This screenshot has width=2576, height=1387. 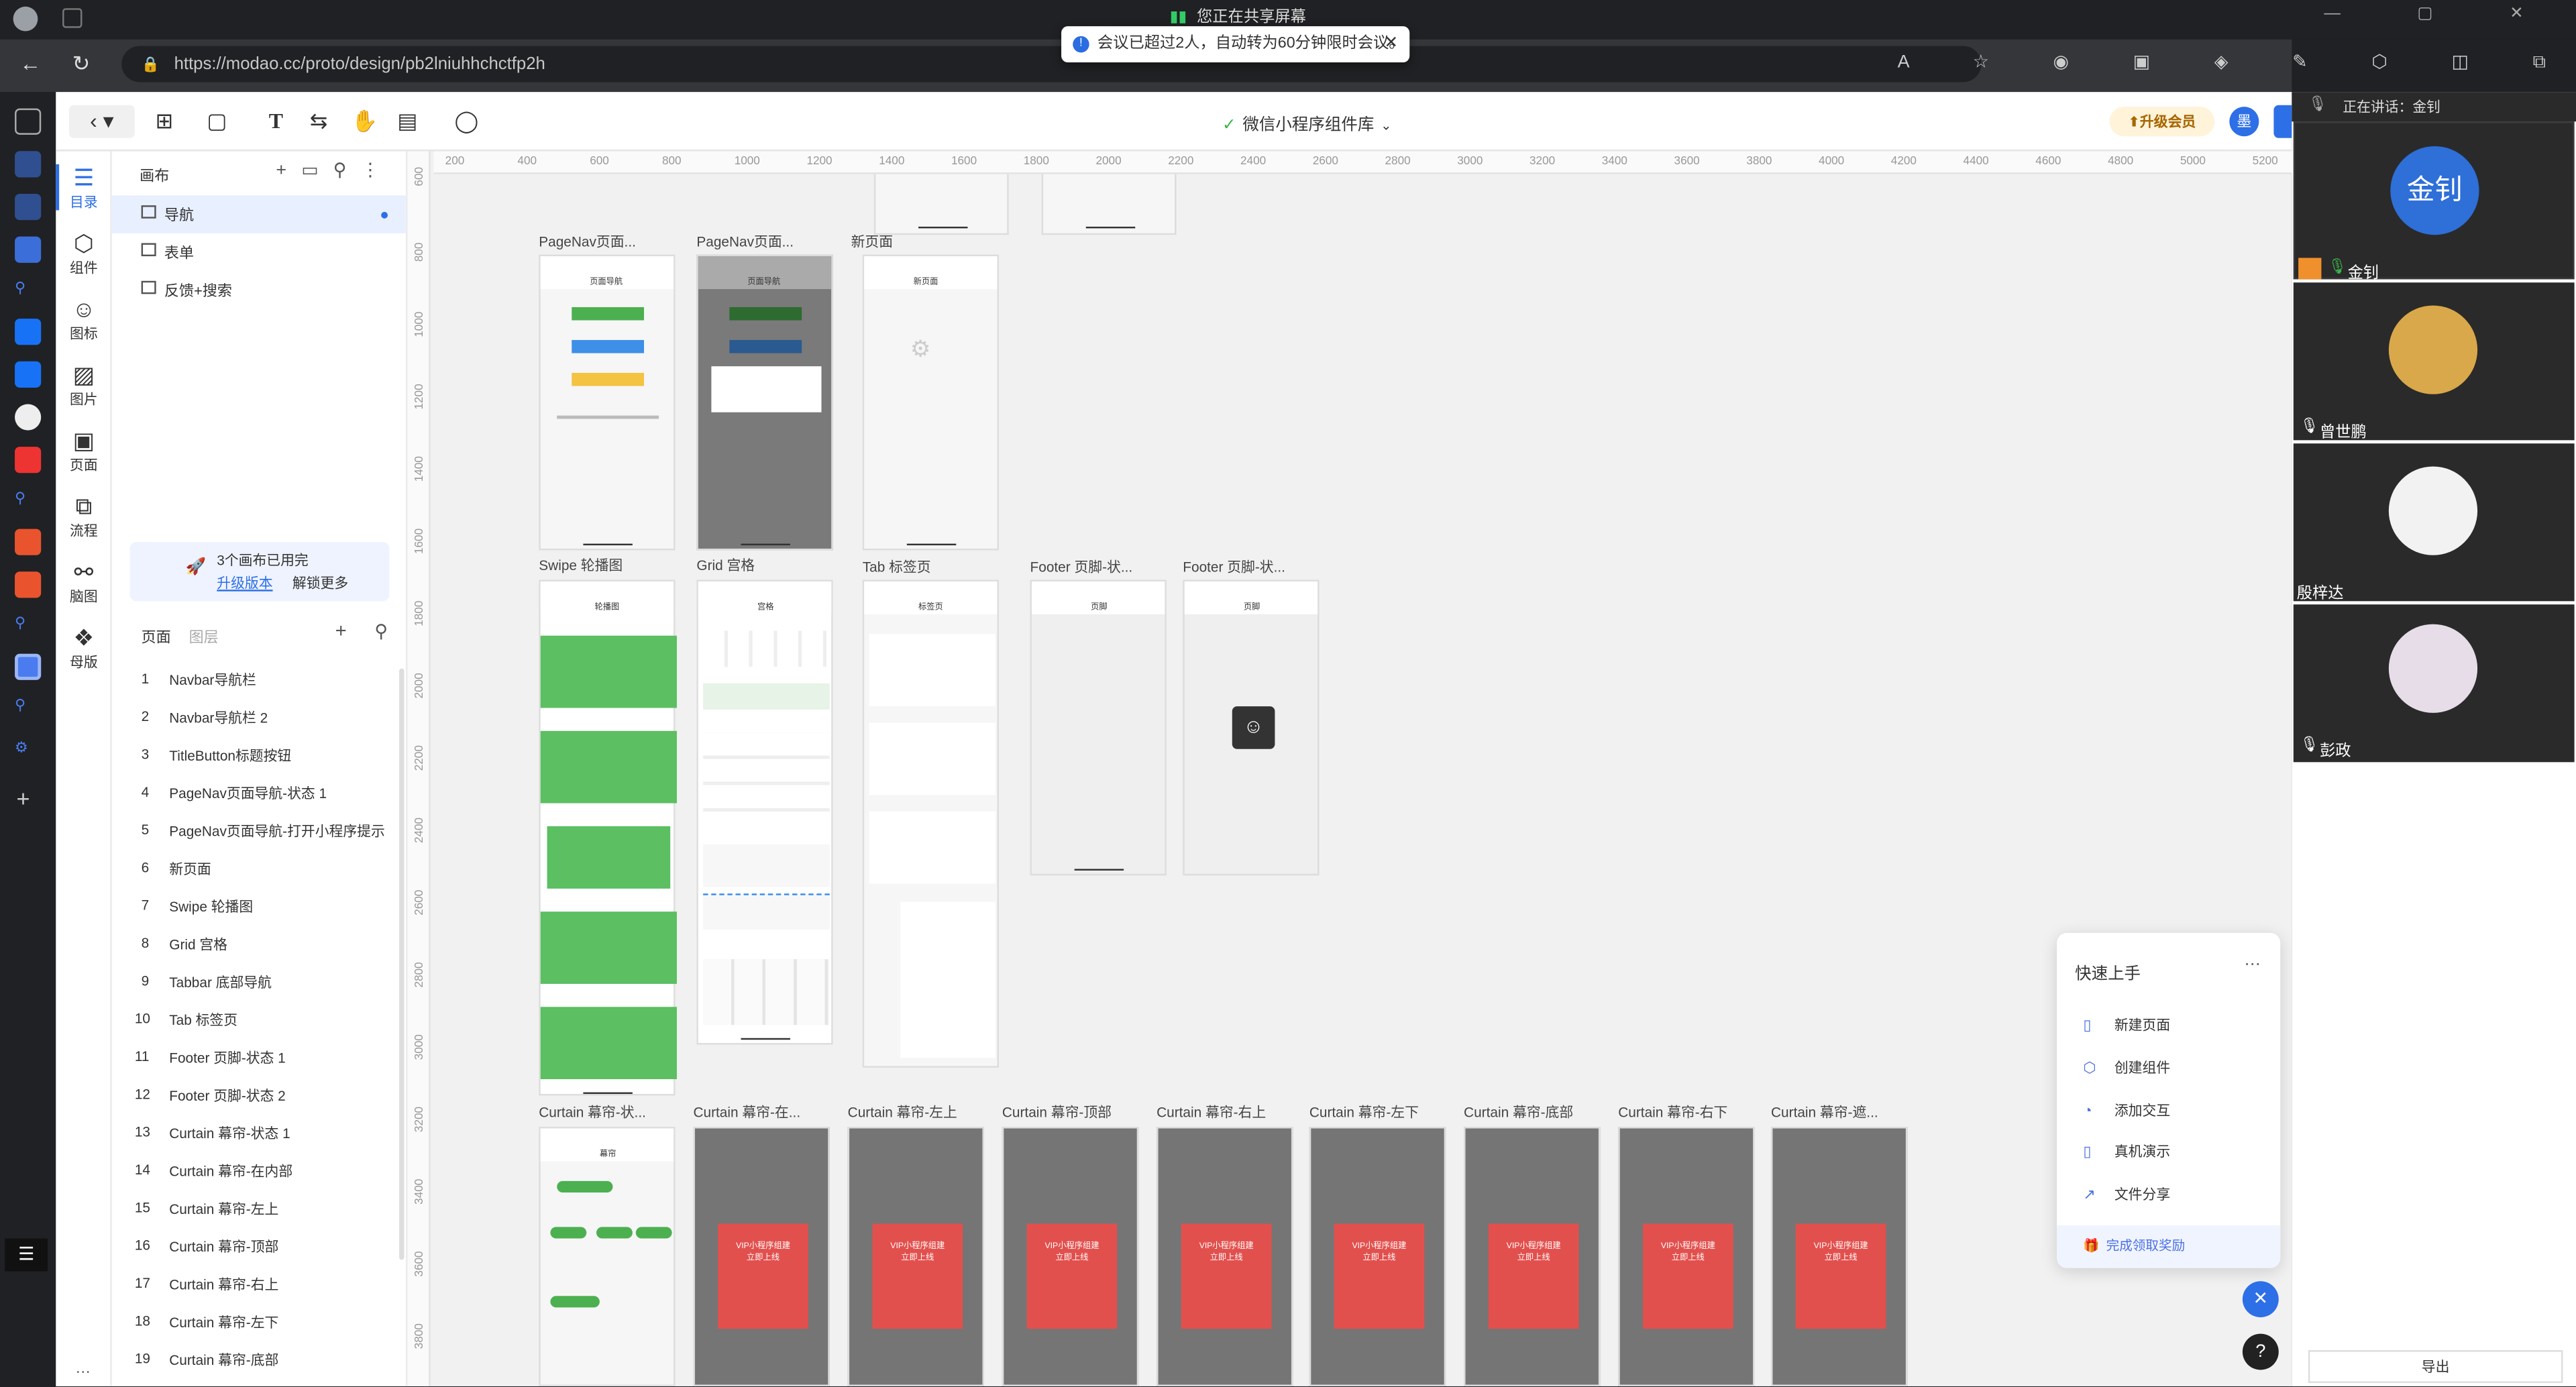 I want to click on note-icon: ▤, so click(x=407, y=121).